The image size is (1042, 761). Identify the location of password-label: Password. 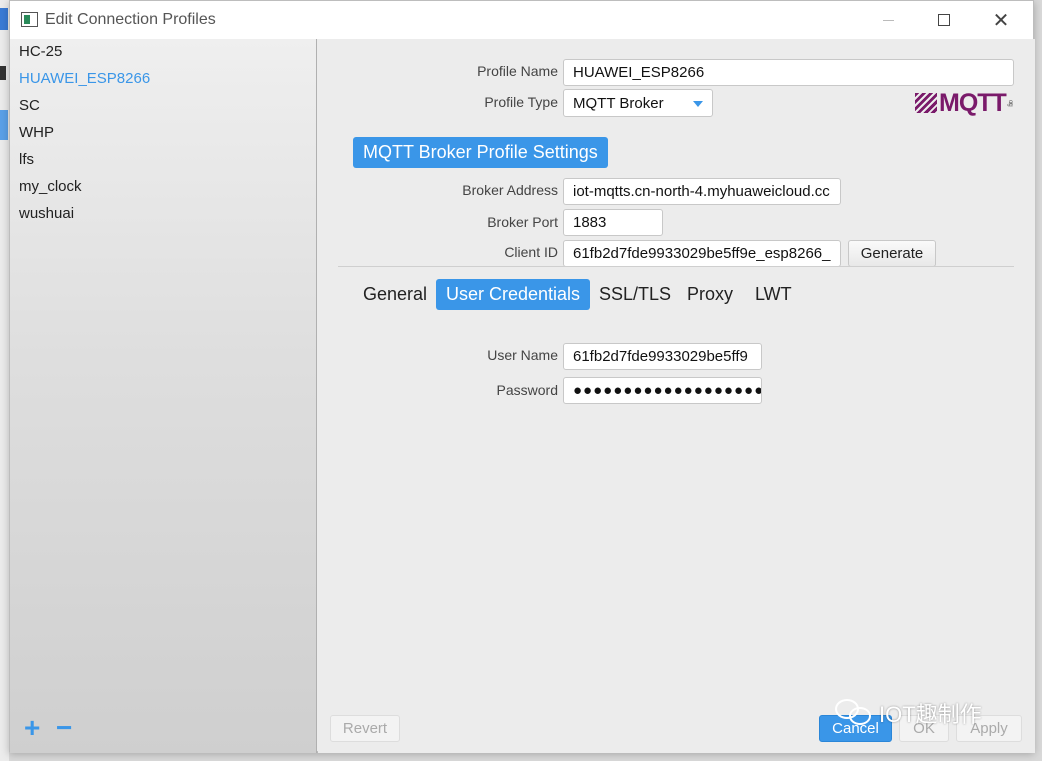
(527, 390).